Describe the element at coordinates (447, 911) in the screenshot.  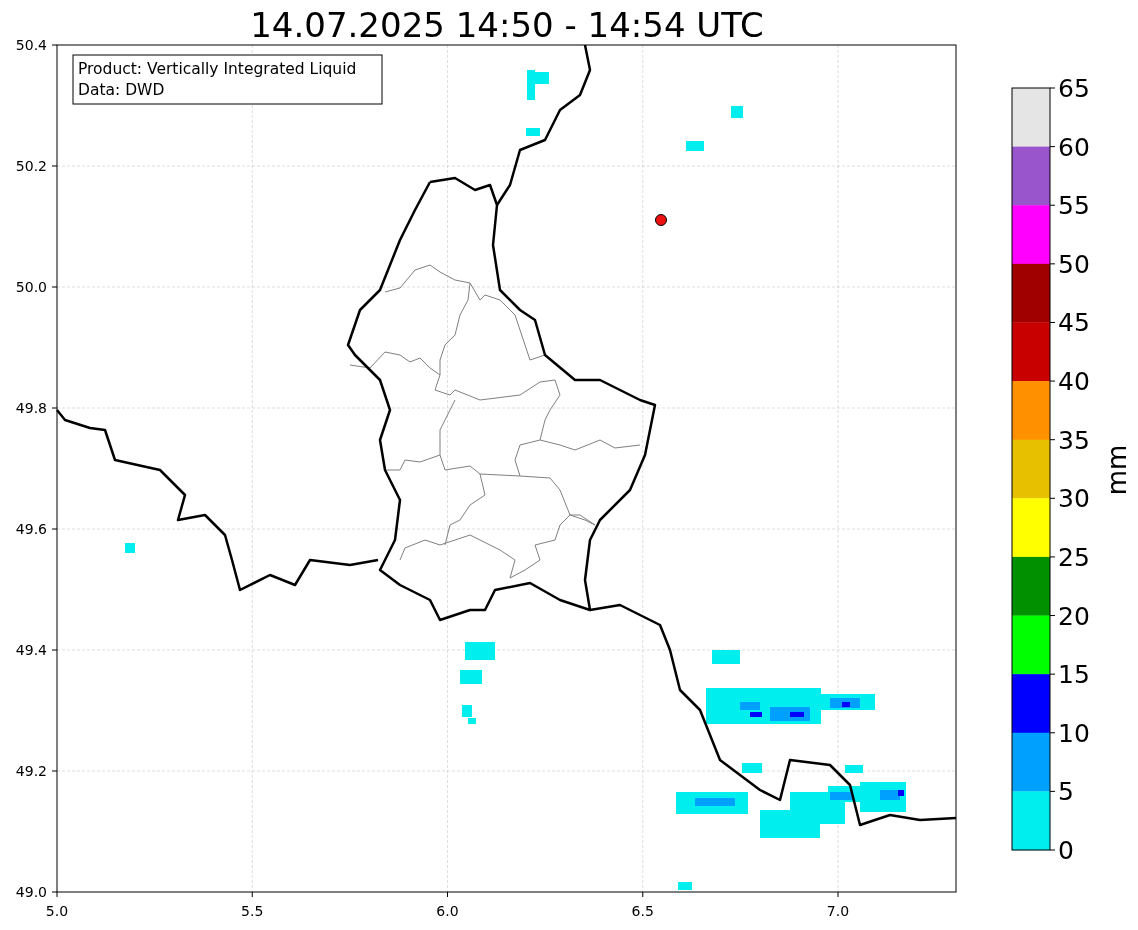
I see `x-tick-label: 6.0` at that location.